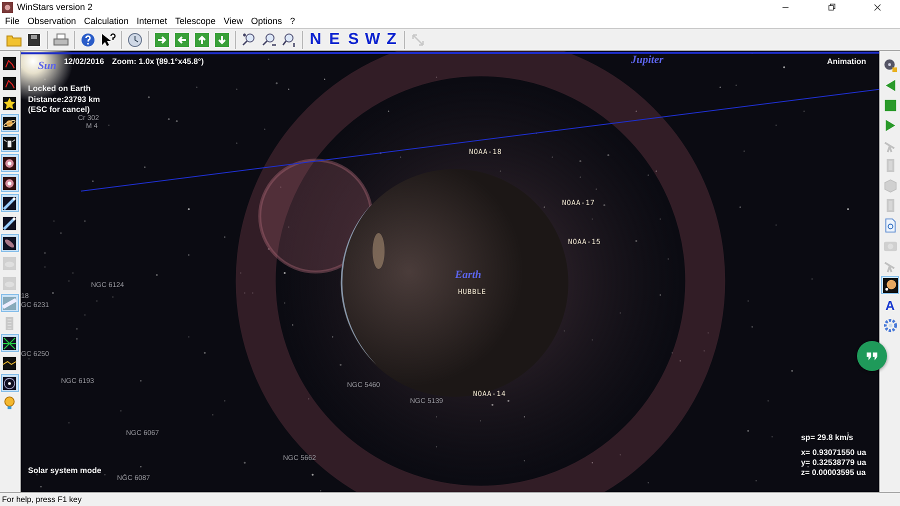  What do you see at coordinates (831, 7) in the screenshot?
I see `maximize-icon` at bounding box center [831, 7].